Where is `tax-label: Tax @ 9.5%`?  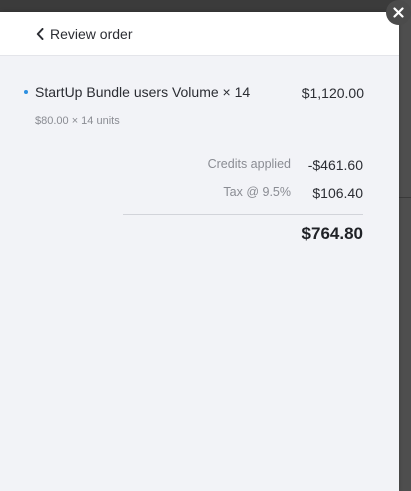 tax-label: Tax @ 9.5% is located at coordinates (257, 192).